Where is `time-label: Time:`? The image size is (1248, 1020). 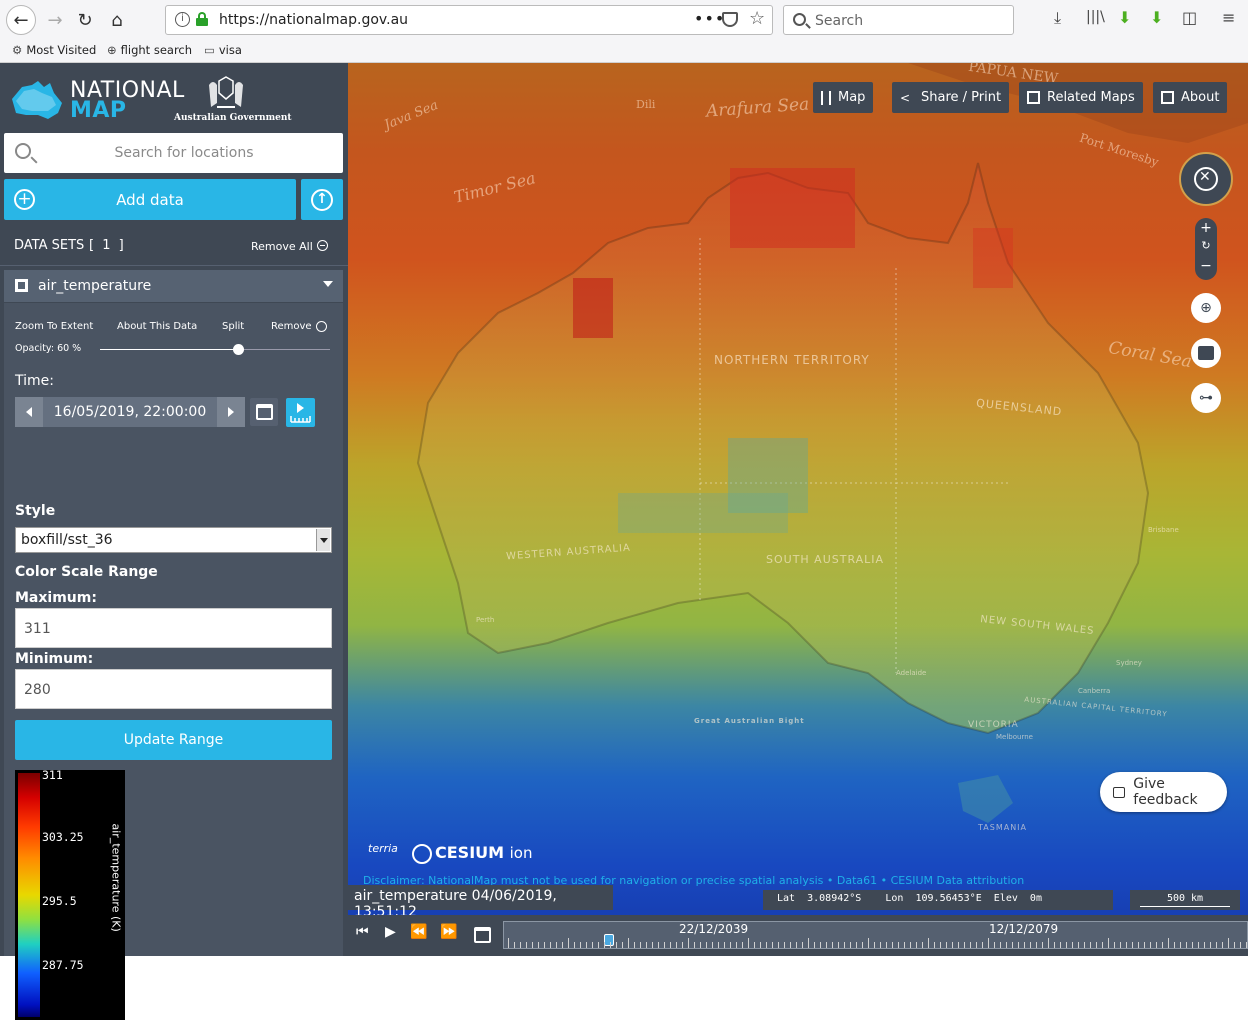 time-label: Time: is located at coordinates (34, 381).